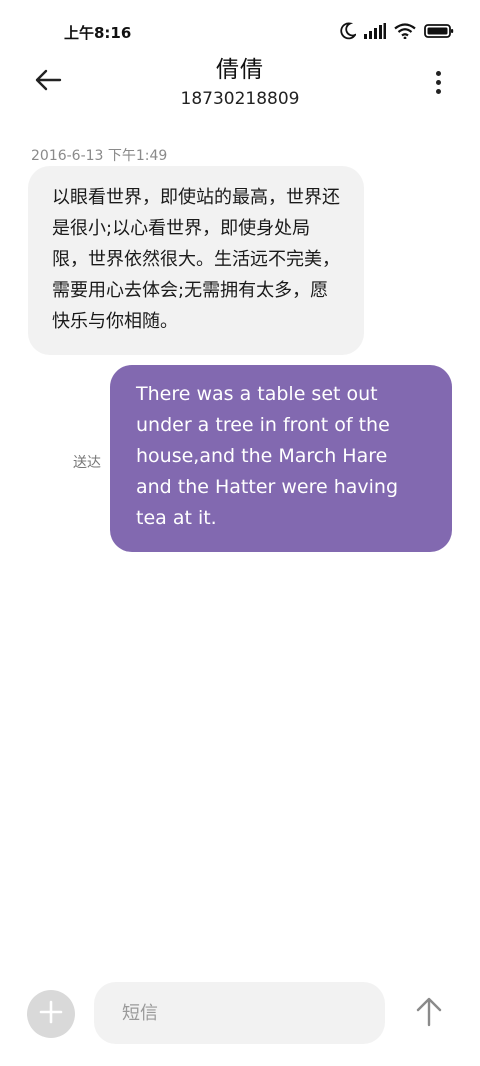 The image size is (480, 1066). What do you see at coordinates (438, 73) in the screenshot?
I see `more-vertical-icon` at bounding box center [438, 73].